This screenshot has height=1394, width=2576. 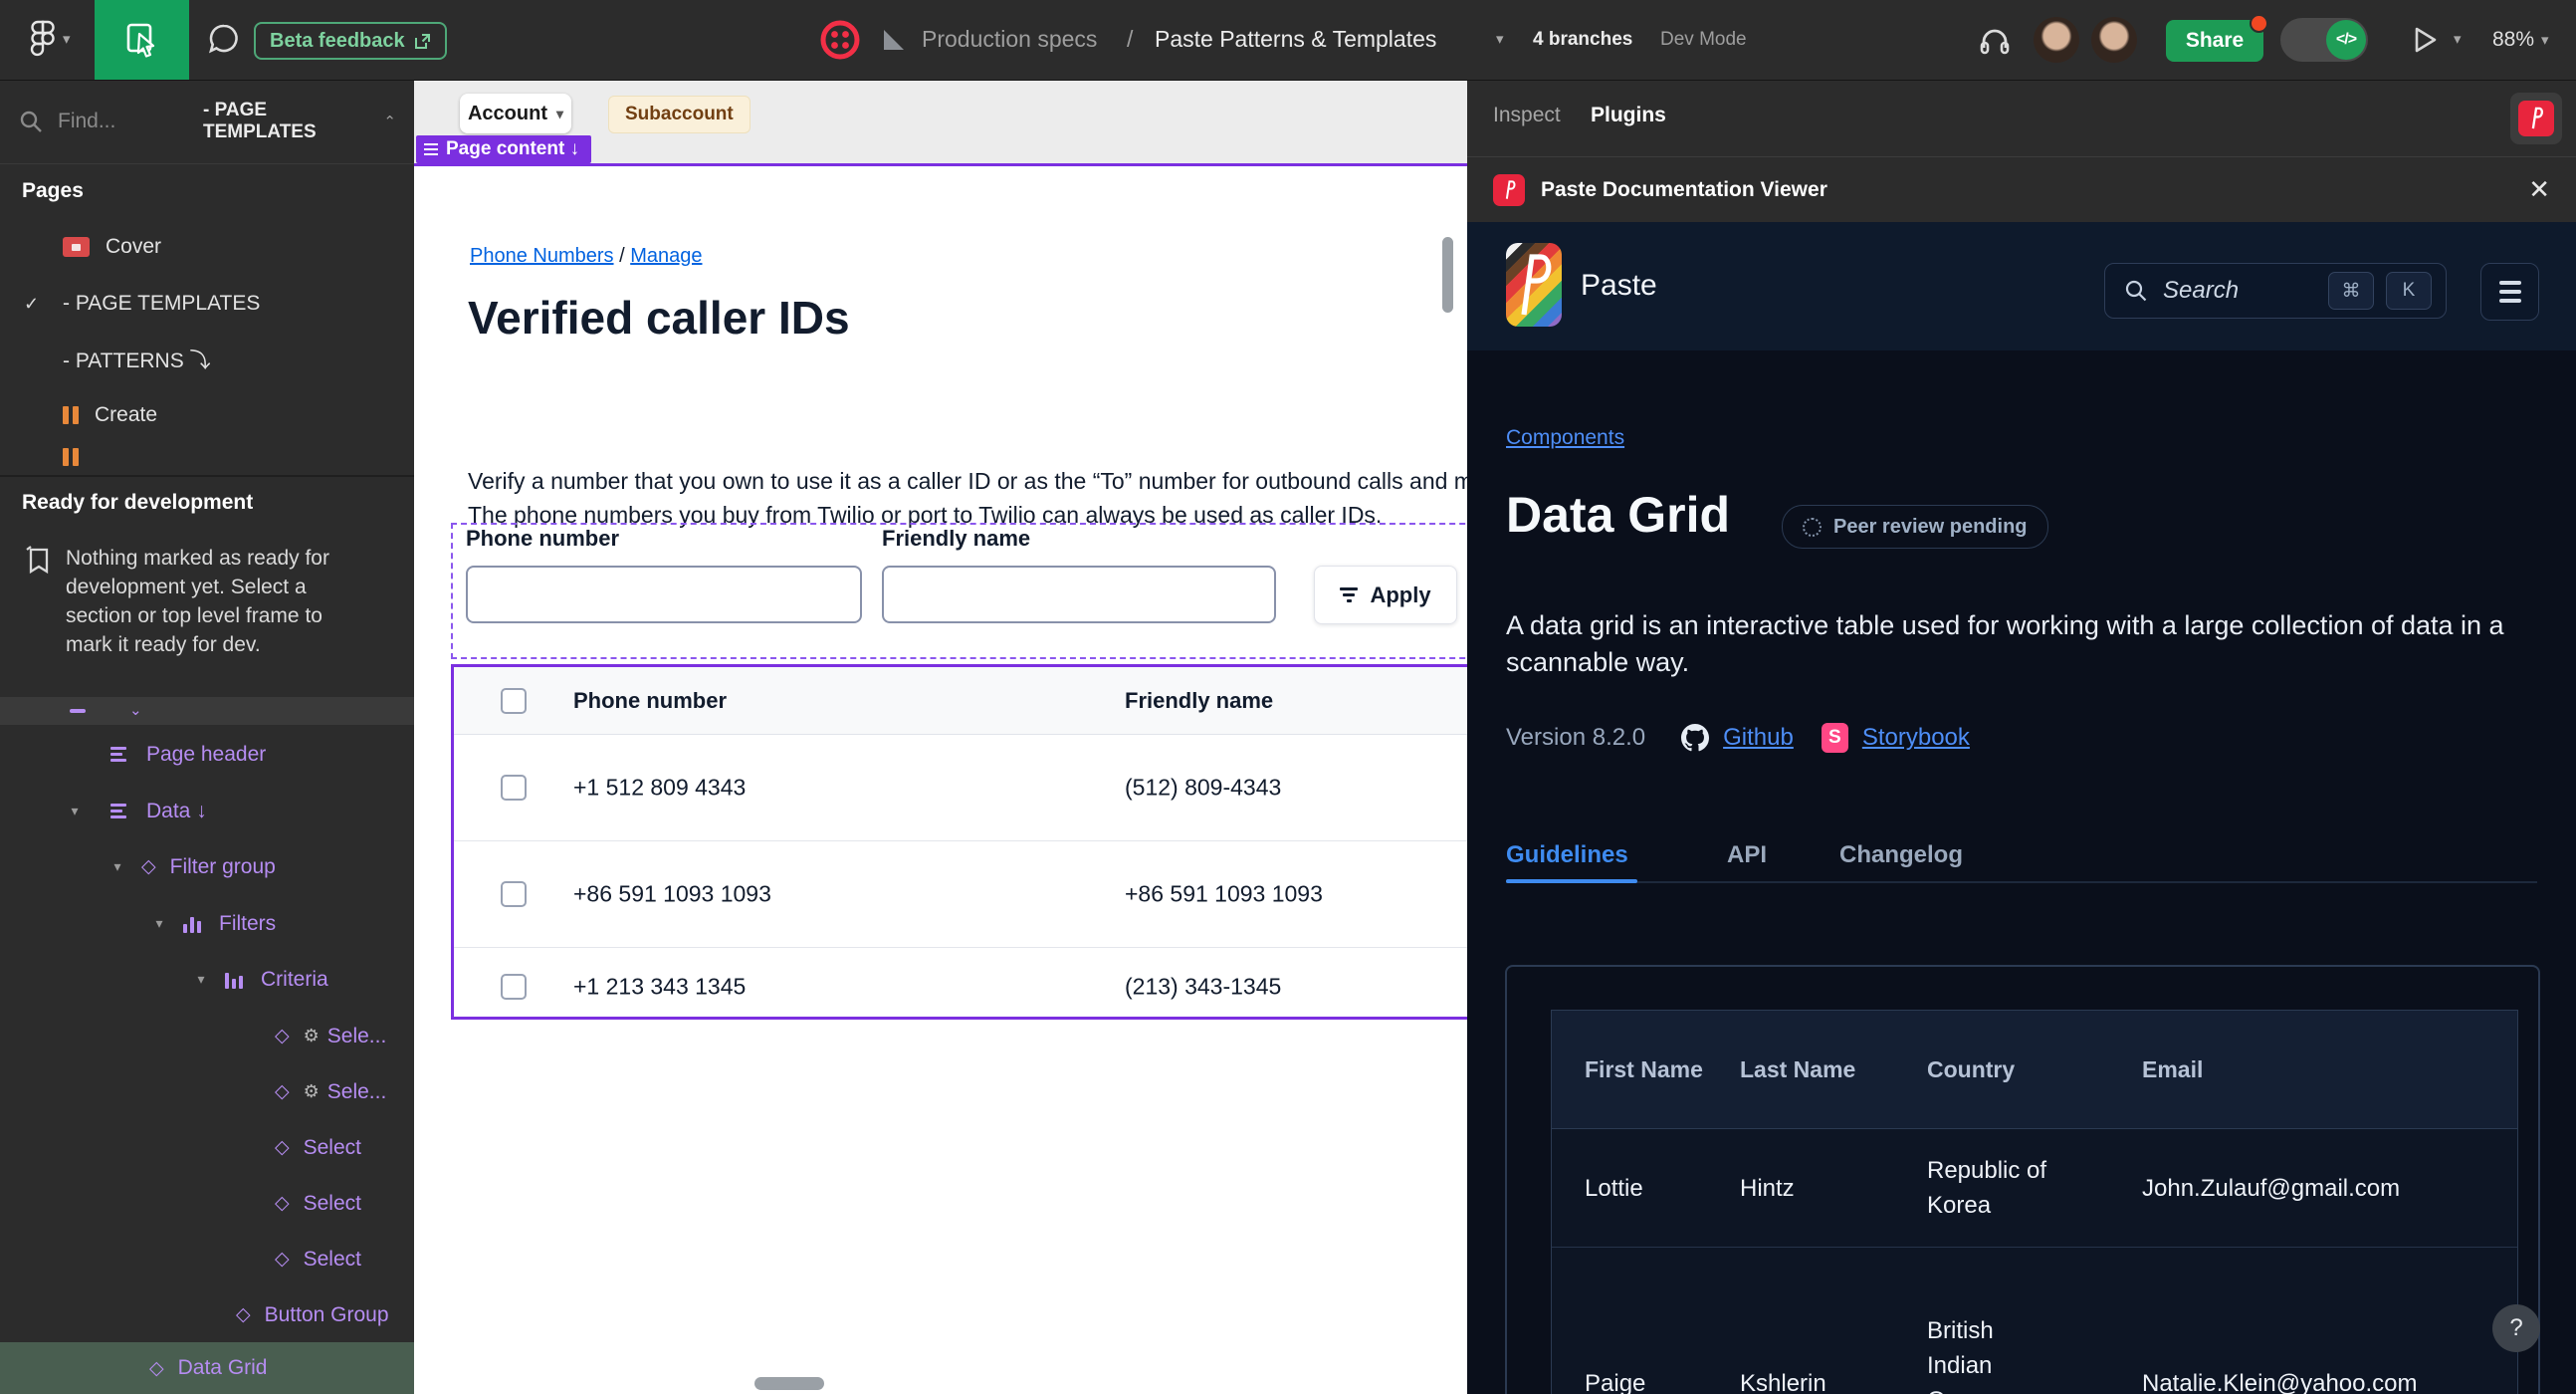 What do you see at coordinates (1834, 738) in the screenshot?
I see `storybook-icon: S` at bounding box center [1834, 738].